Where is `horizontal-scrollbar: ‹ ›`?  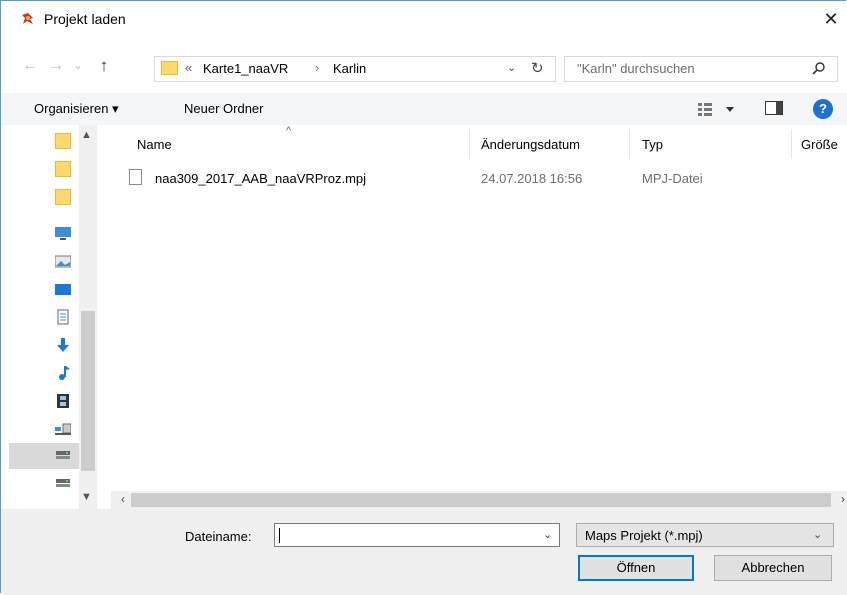 horizontal-scrollbar: ‹ › is located at coordinates (479, 500).